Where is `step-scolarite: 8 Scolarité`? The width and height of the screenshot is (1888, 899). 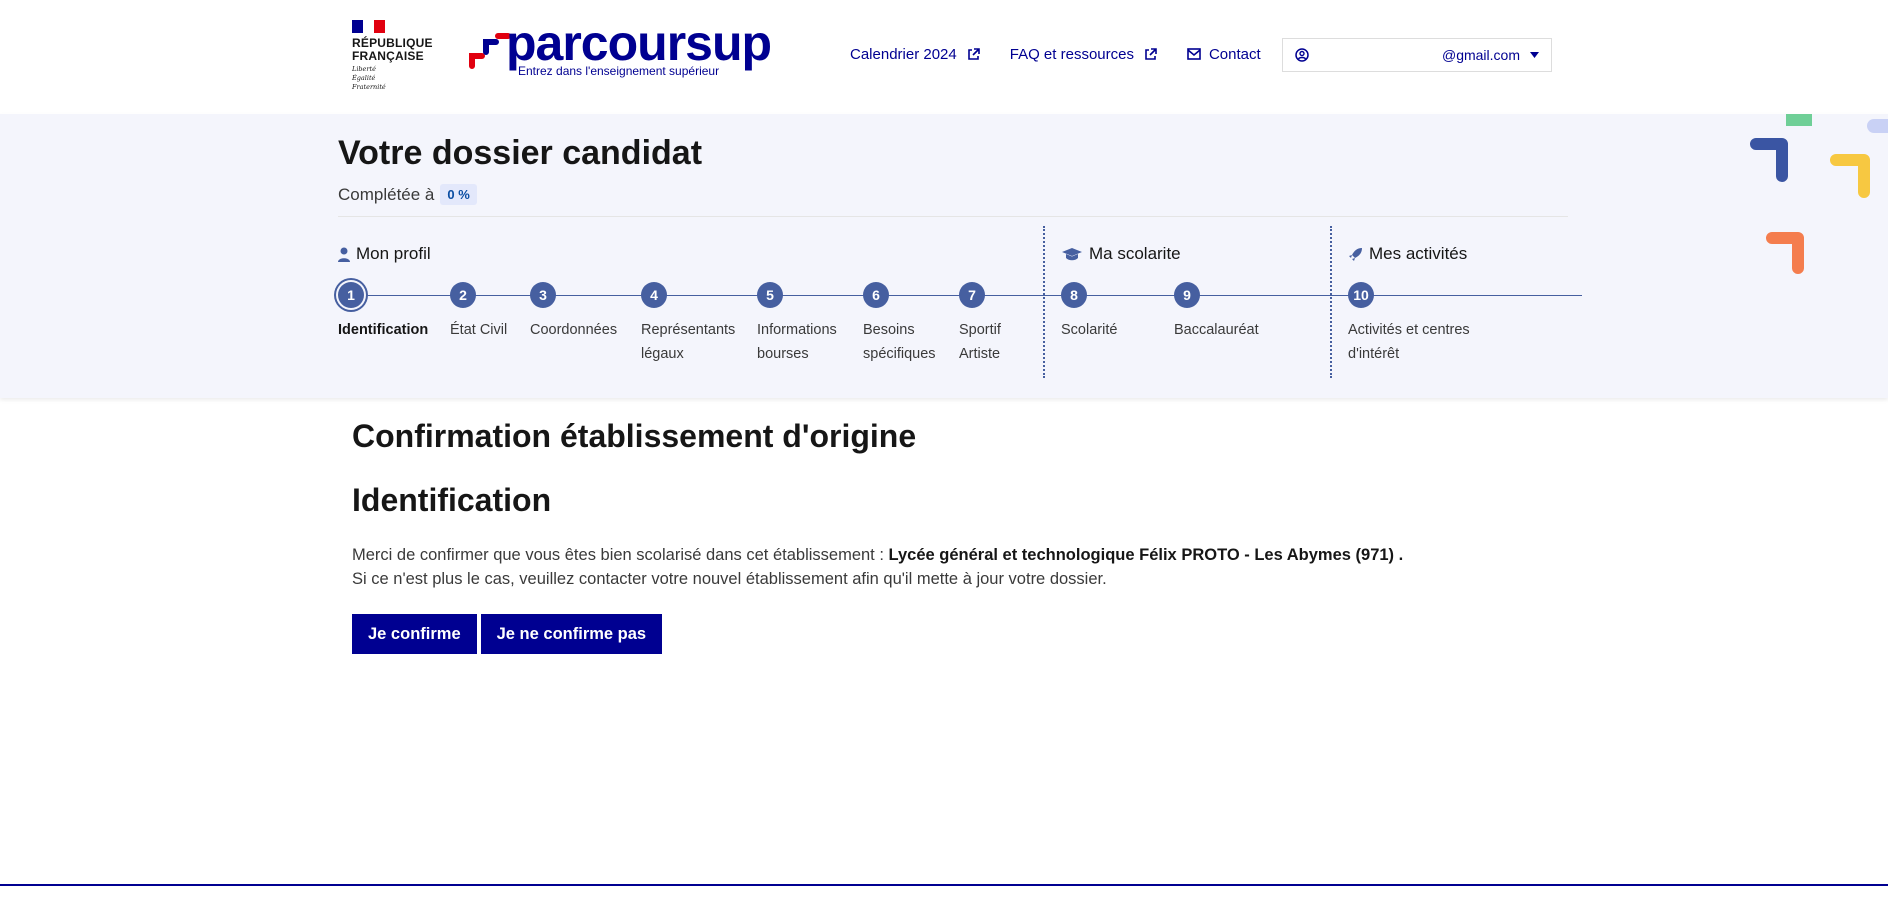
step-scolarite: 8 Scolarité is located at coordinates (1106, 312).